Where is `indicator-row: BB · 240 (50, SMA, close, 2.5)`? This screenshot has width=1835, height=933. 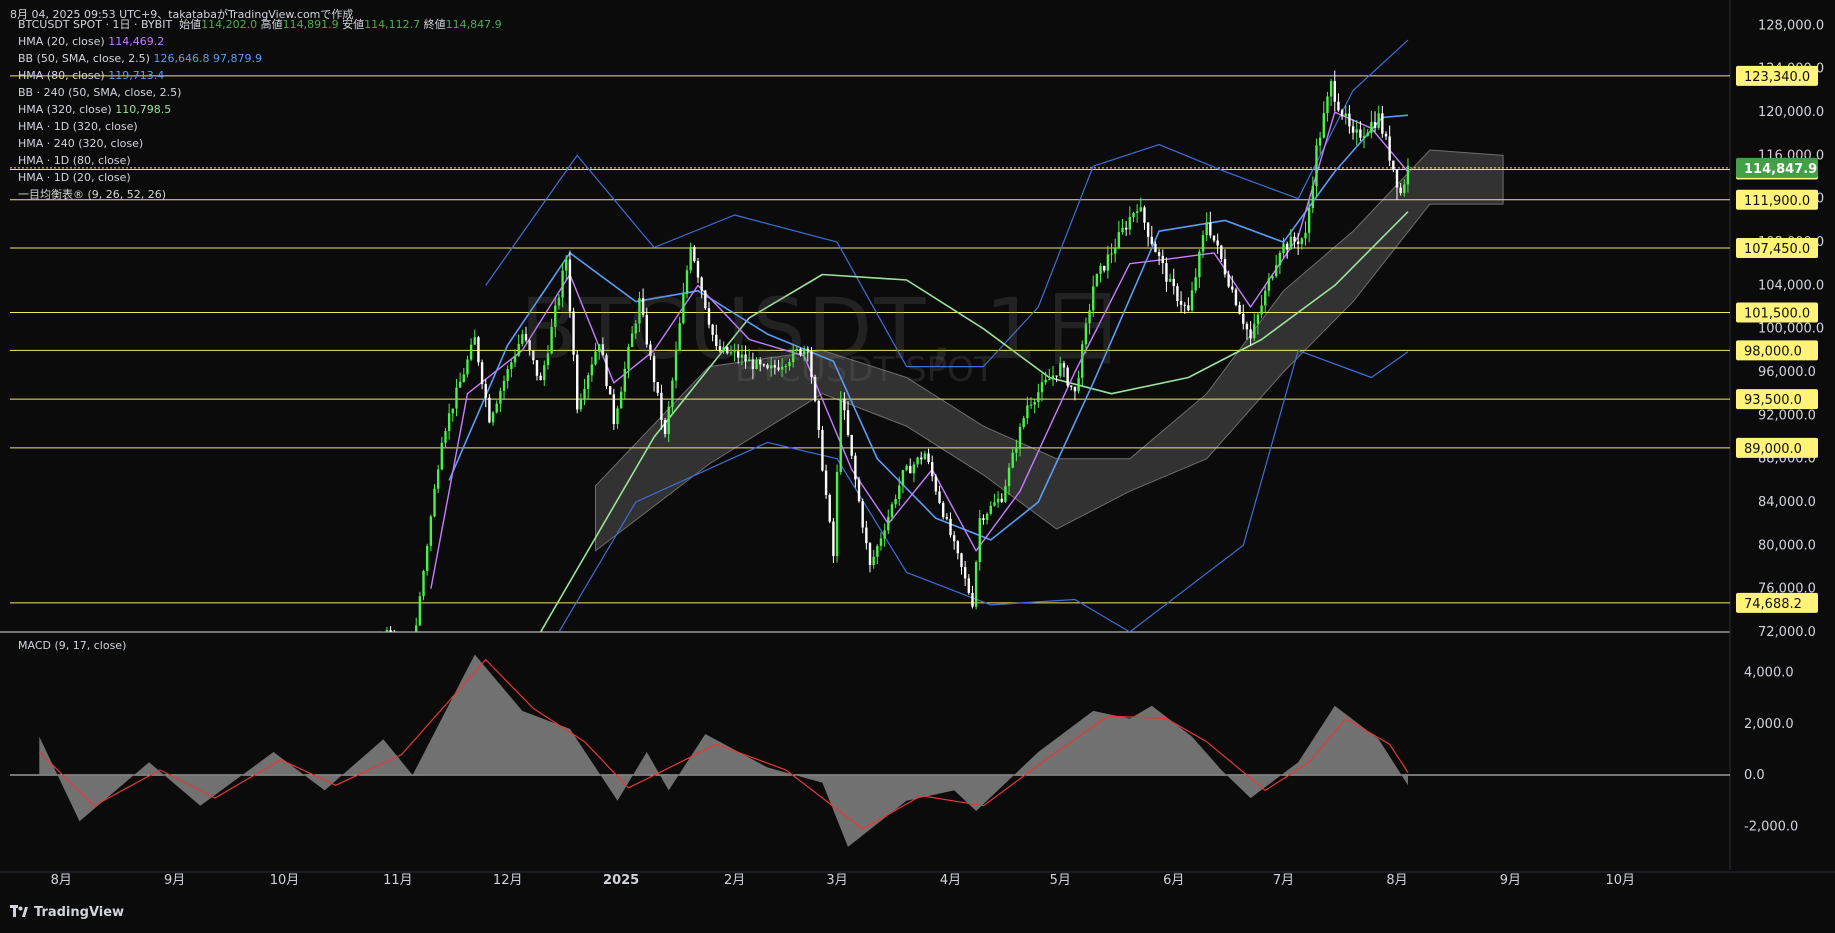 indicator-row: BB · 240 (50, SMA, close, 2.5) is located at coordinates (260, 92).